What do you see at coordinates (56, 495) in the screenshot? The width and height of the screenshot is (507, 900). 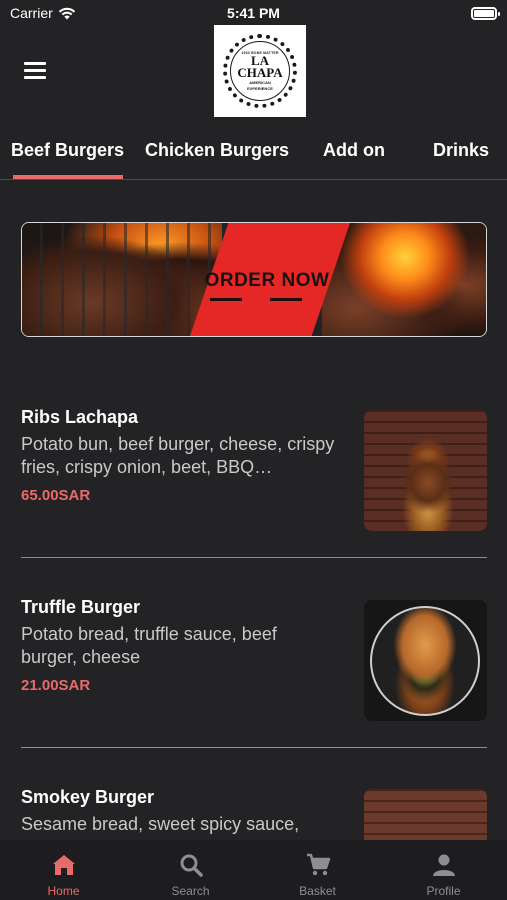 I see `product-price: 65.00SAR` at bounding box center [56, 495].